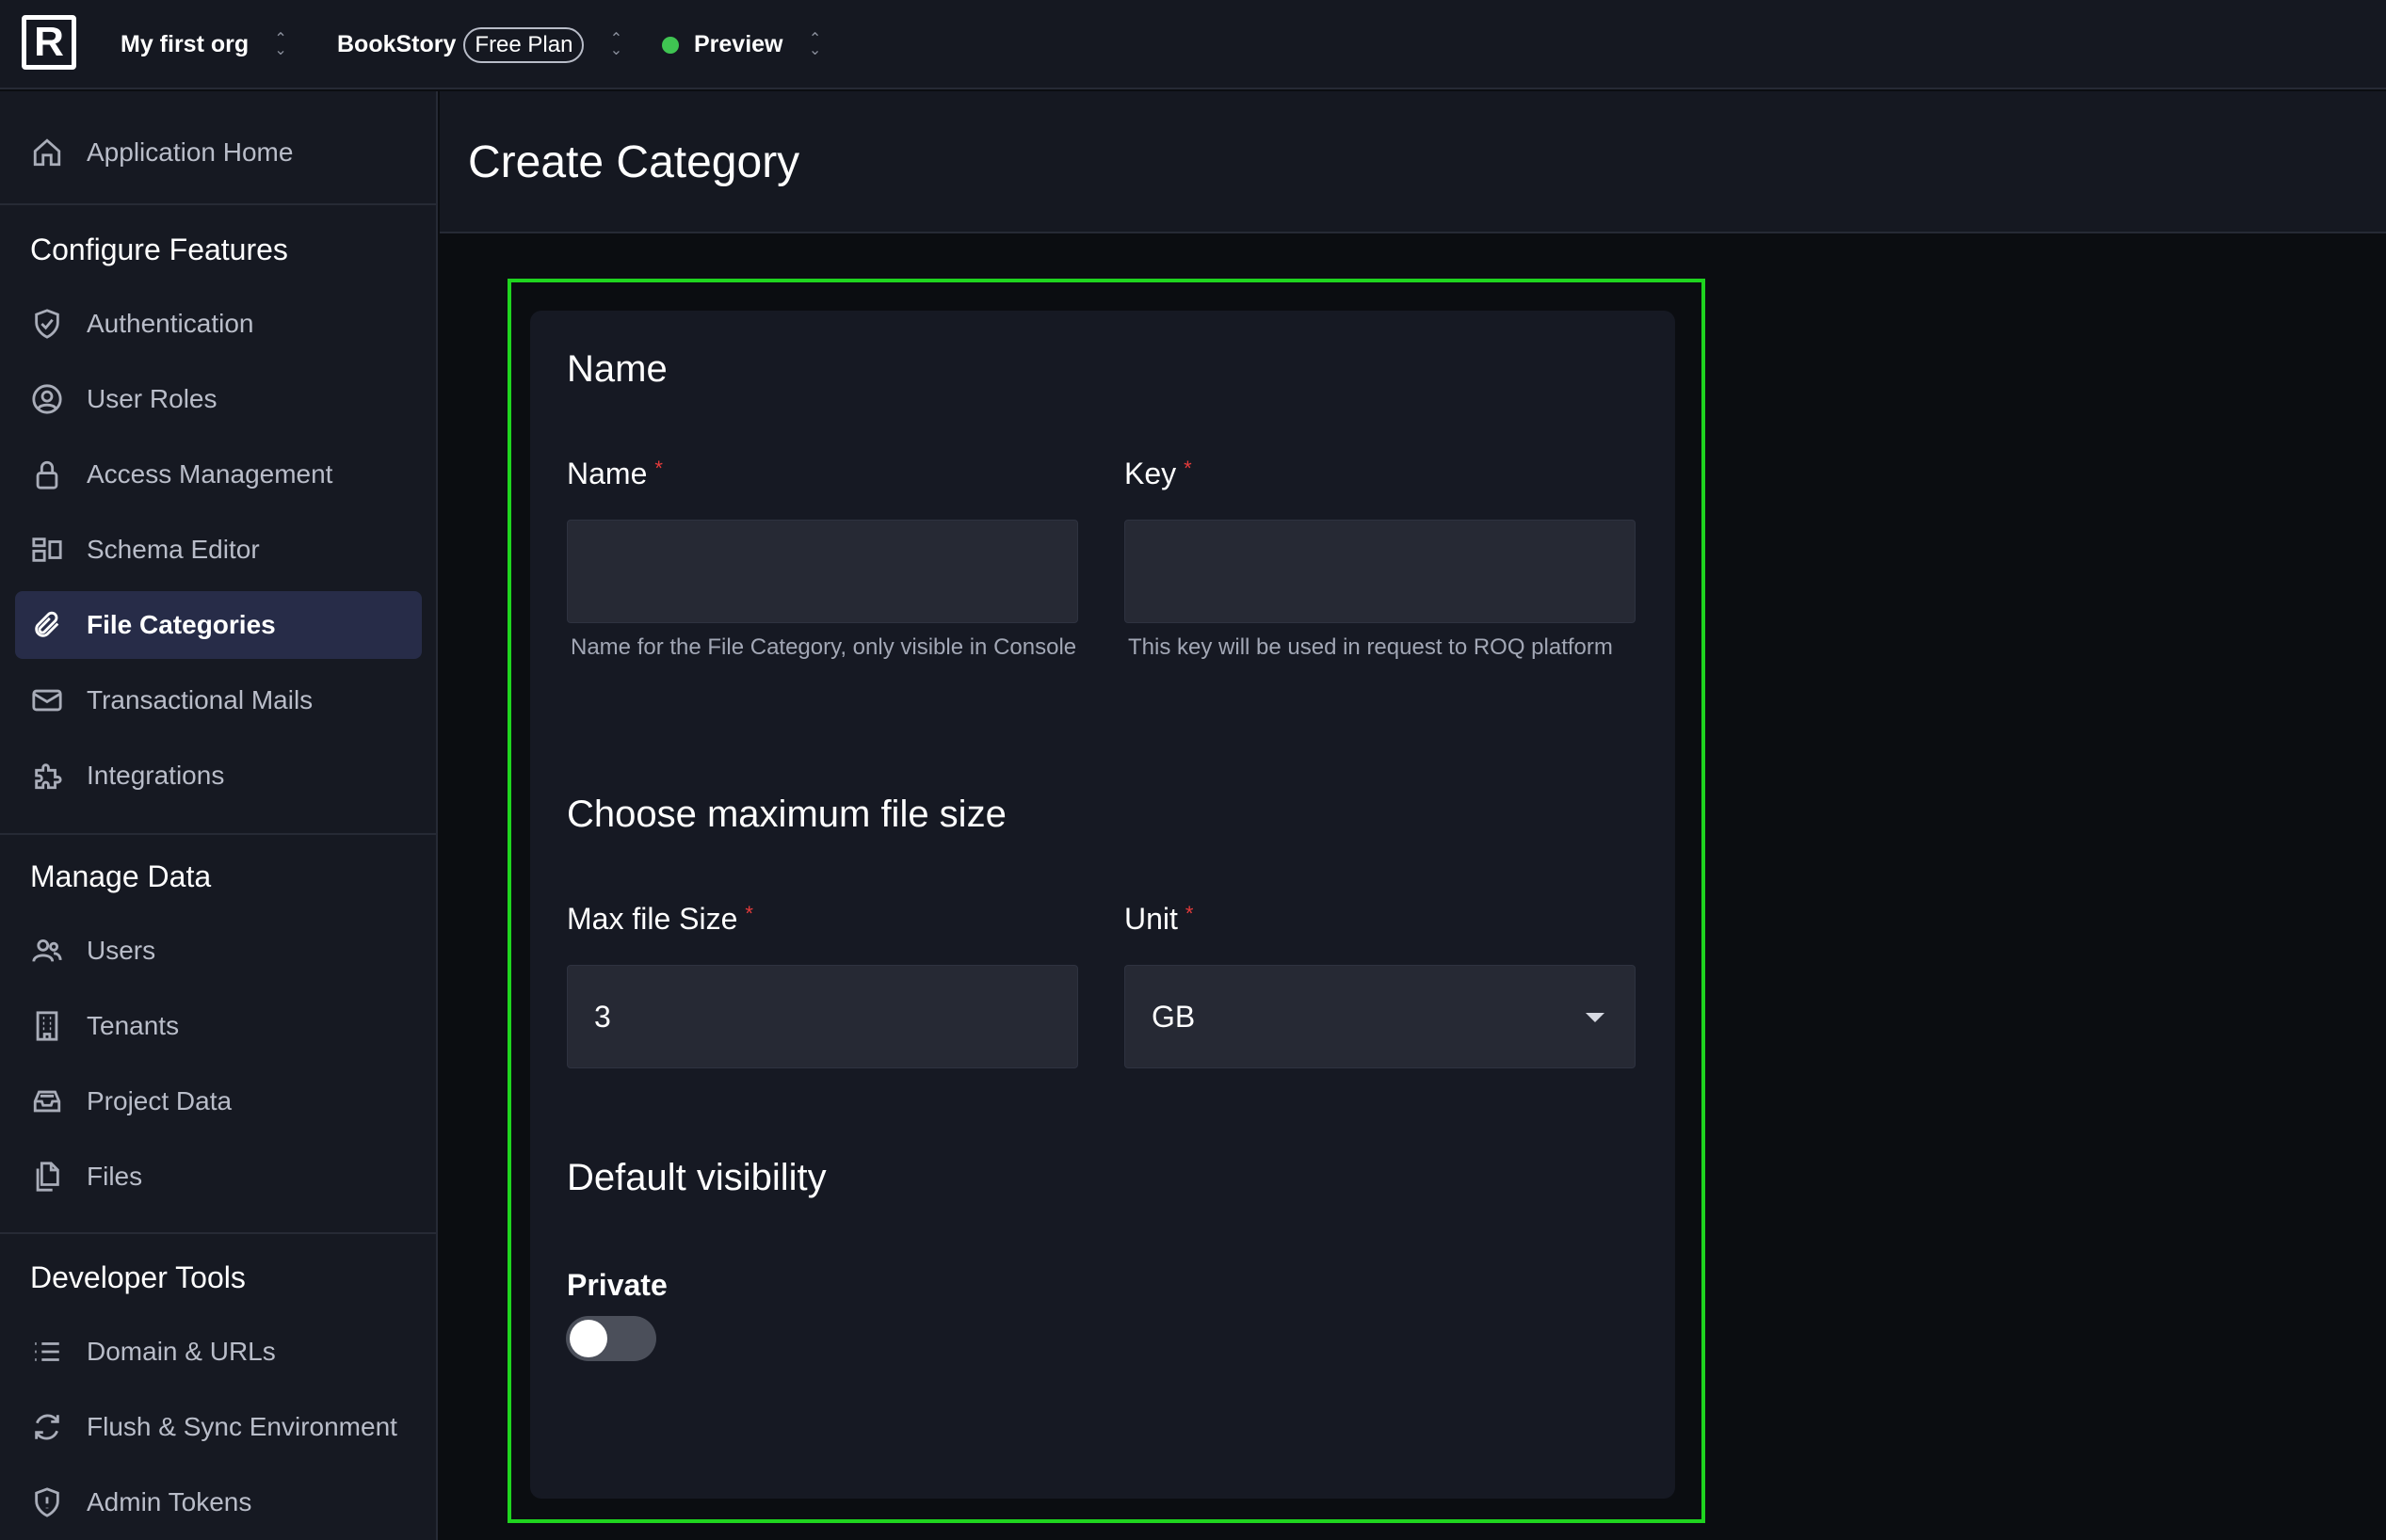 The height and width of the screenshot is (1540, 2386). I want to click on sidebar-item-user-roles: User Roles, so click(218, 399).